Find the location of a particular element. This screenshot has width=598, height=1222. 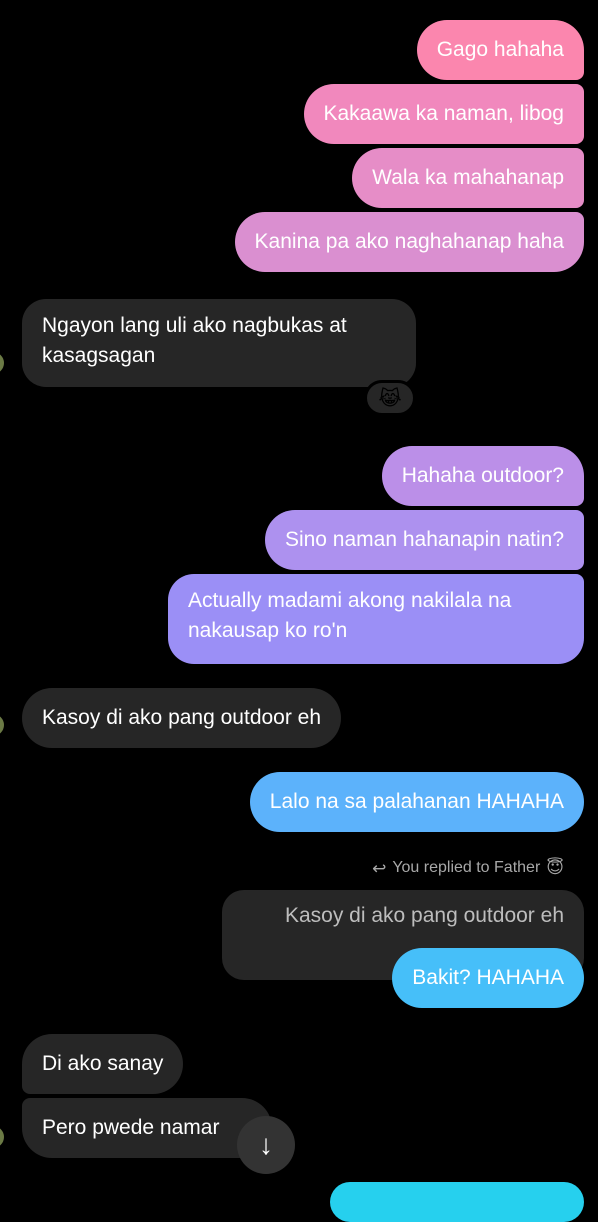

reply-context-label: ↩ You replied to Father 😇 is located at coordinates (468, 868).